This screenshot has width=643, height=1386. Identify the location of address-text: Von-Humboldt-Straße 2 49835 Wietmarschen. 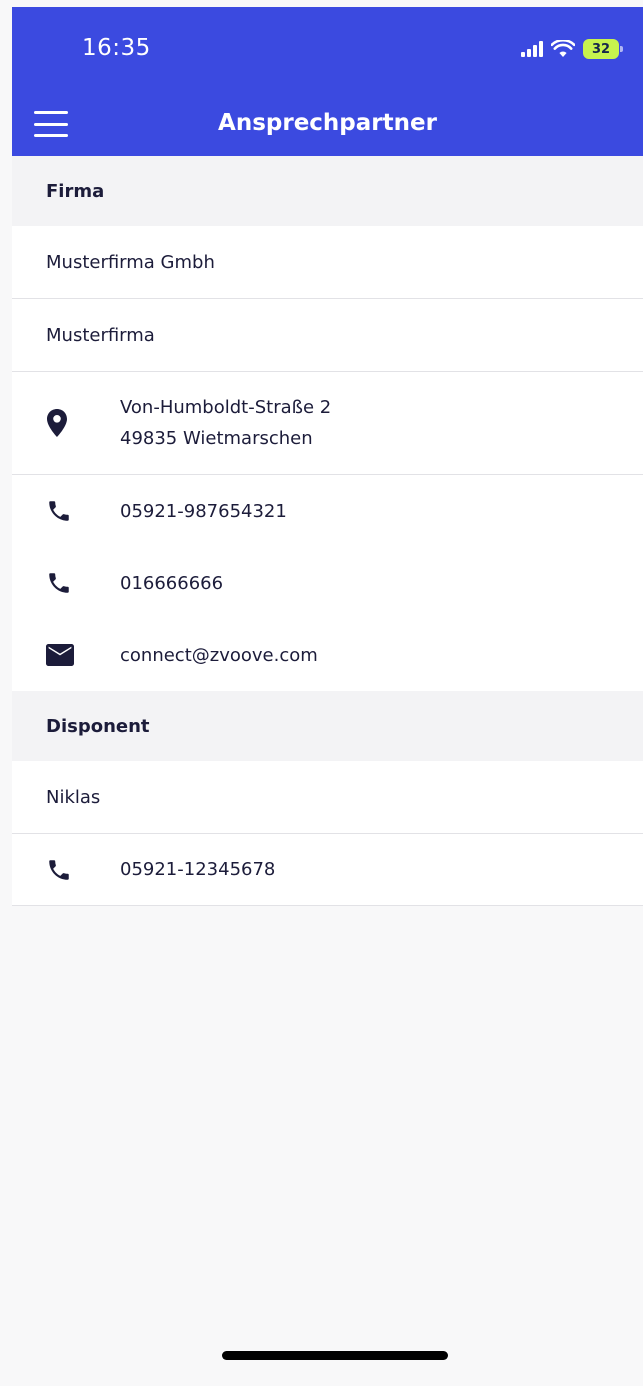
(225, 423).